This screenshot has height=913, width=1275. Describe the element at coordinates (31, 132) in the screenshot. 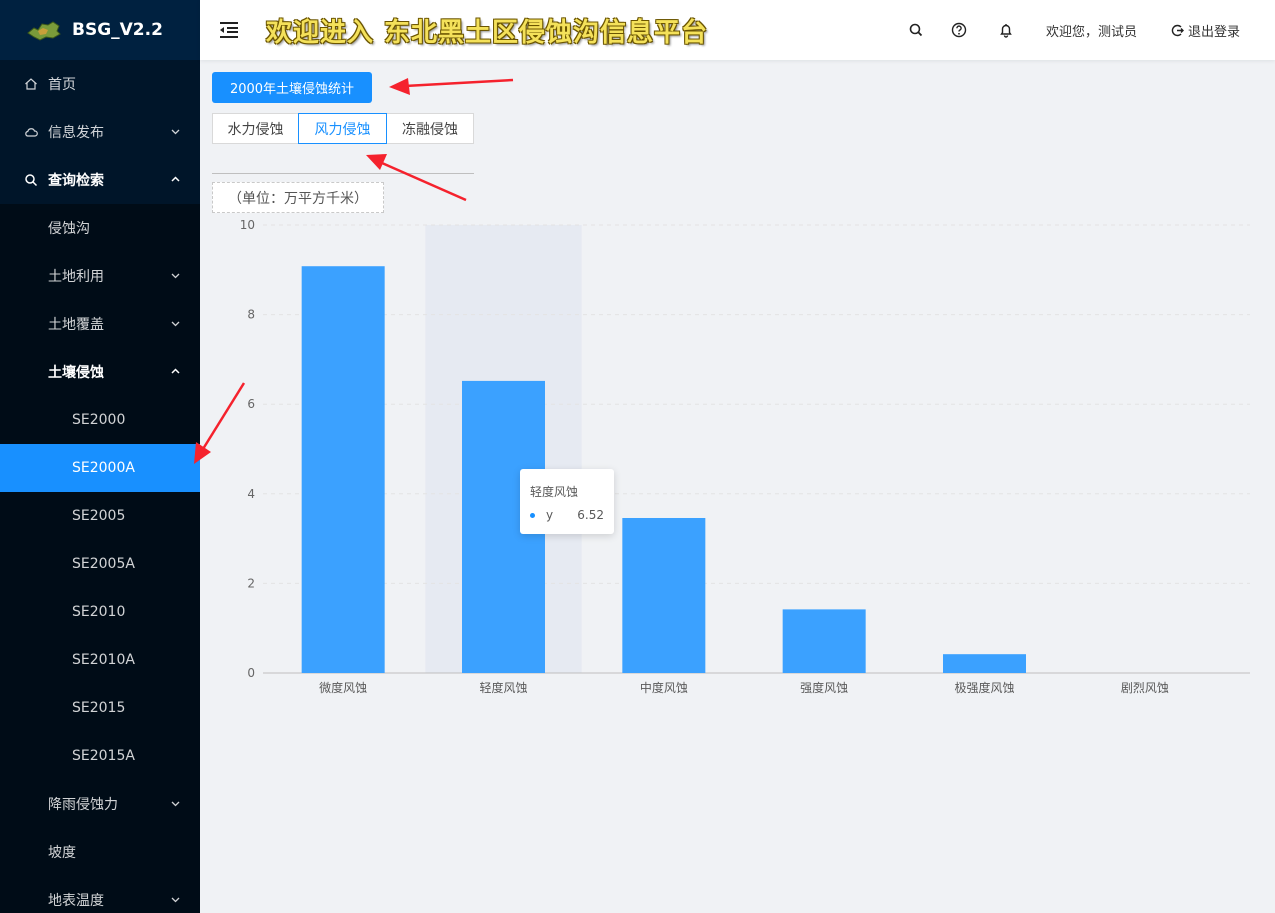

I see `cloud-icon` at that location.